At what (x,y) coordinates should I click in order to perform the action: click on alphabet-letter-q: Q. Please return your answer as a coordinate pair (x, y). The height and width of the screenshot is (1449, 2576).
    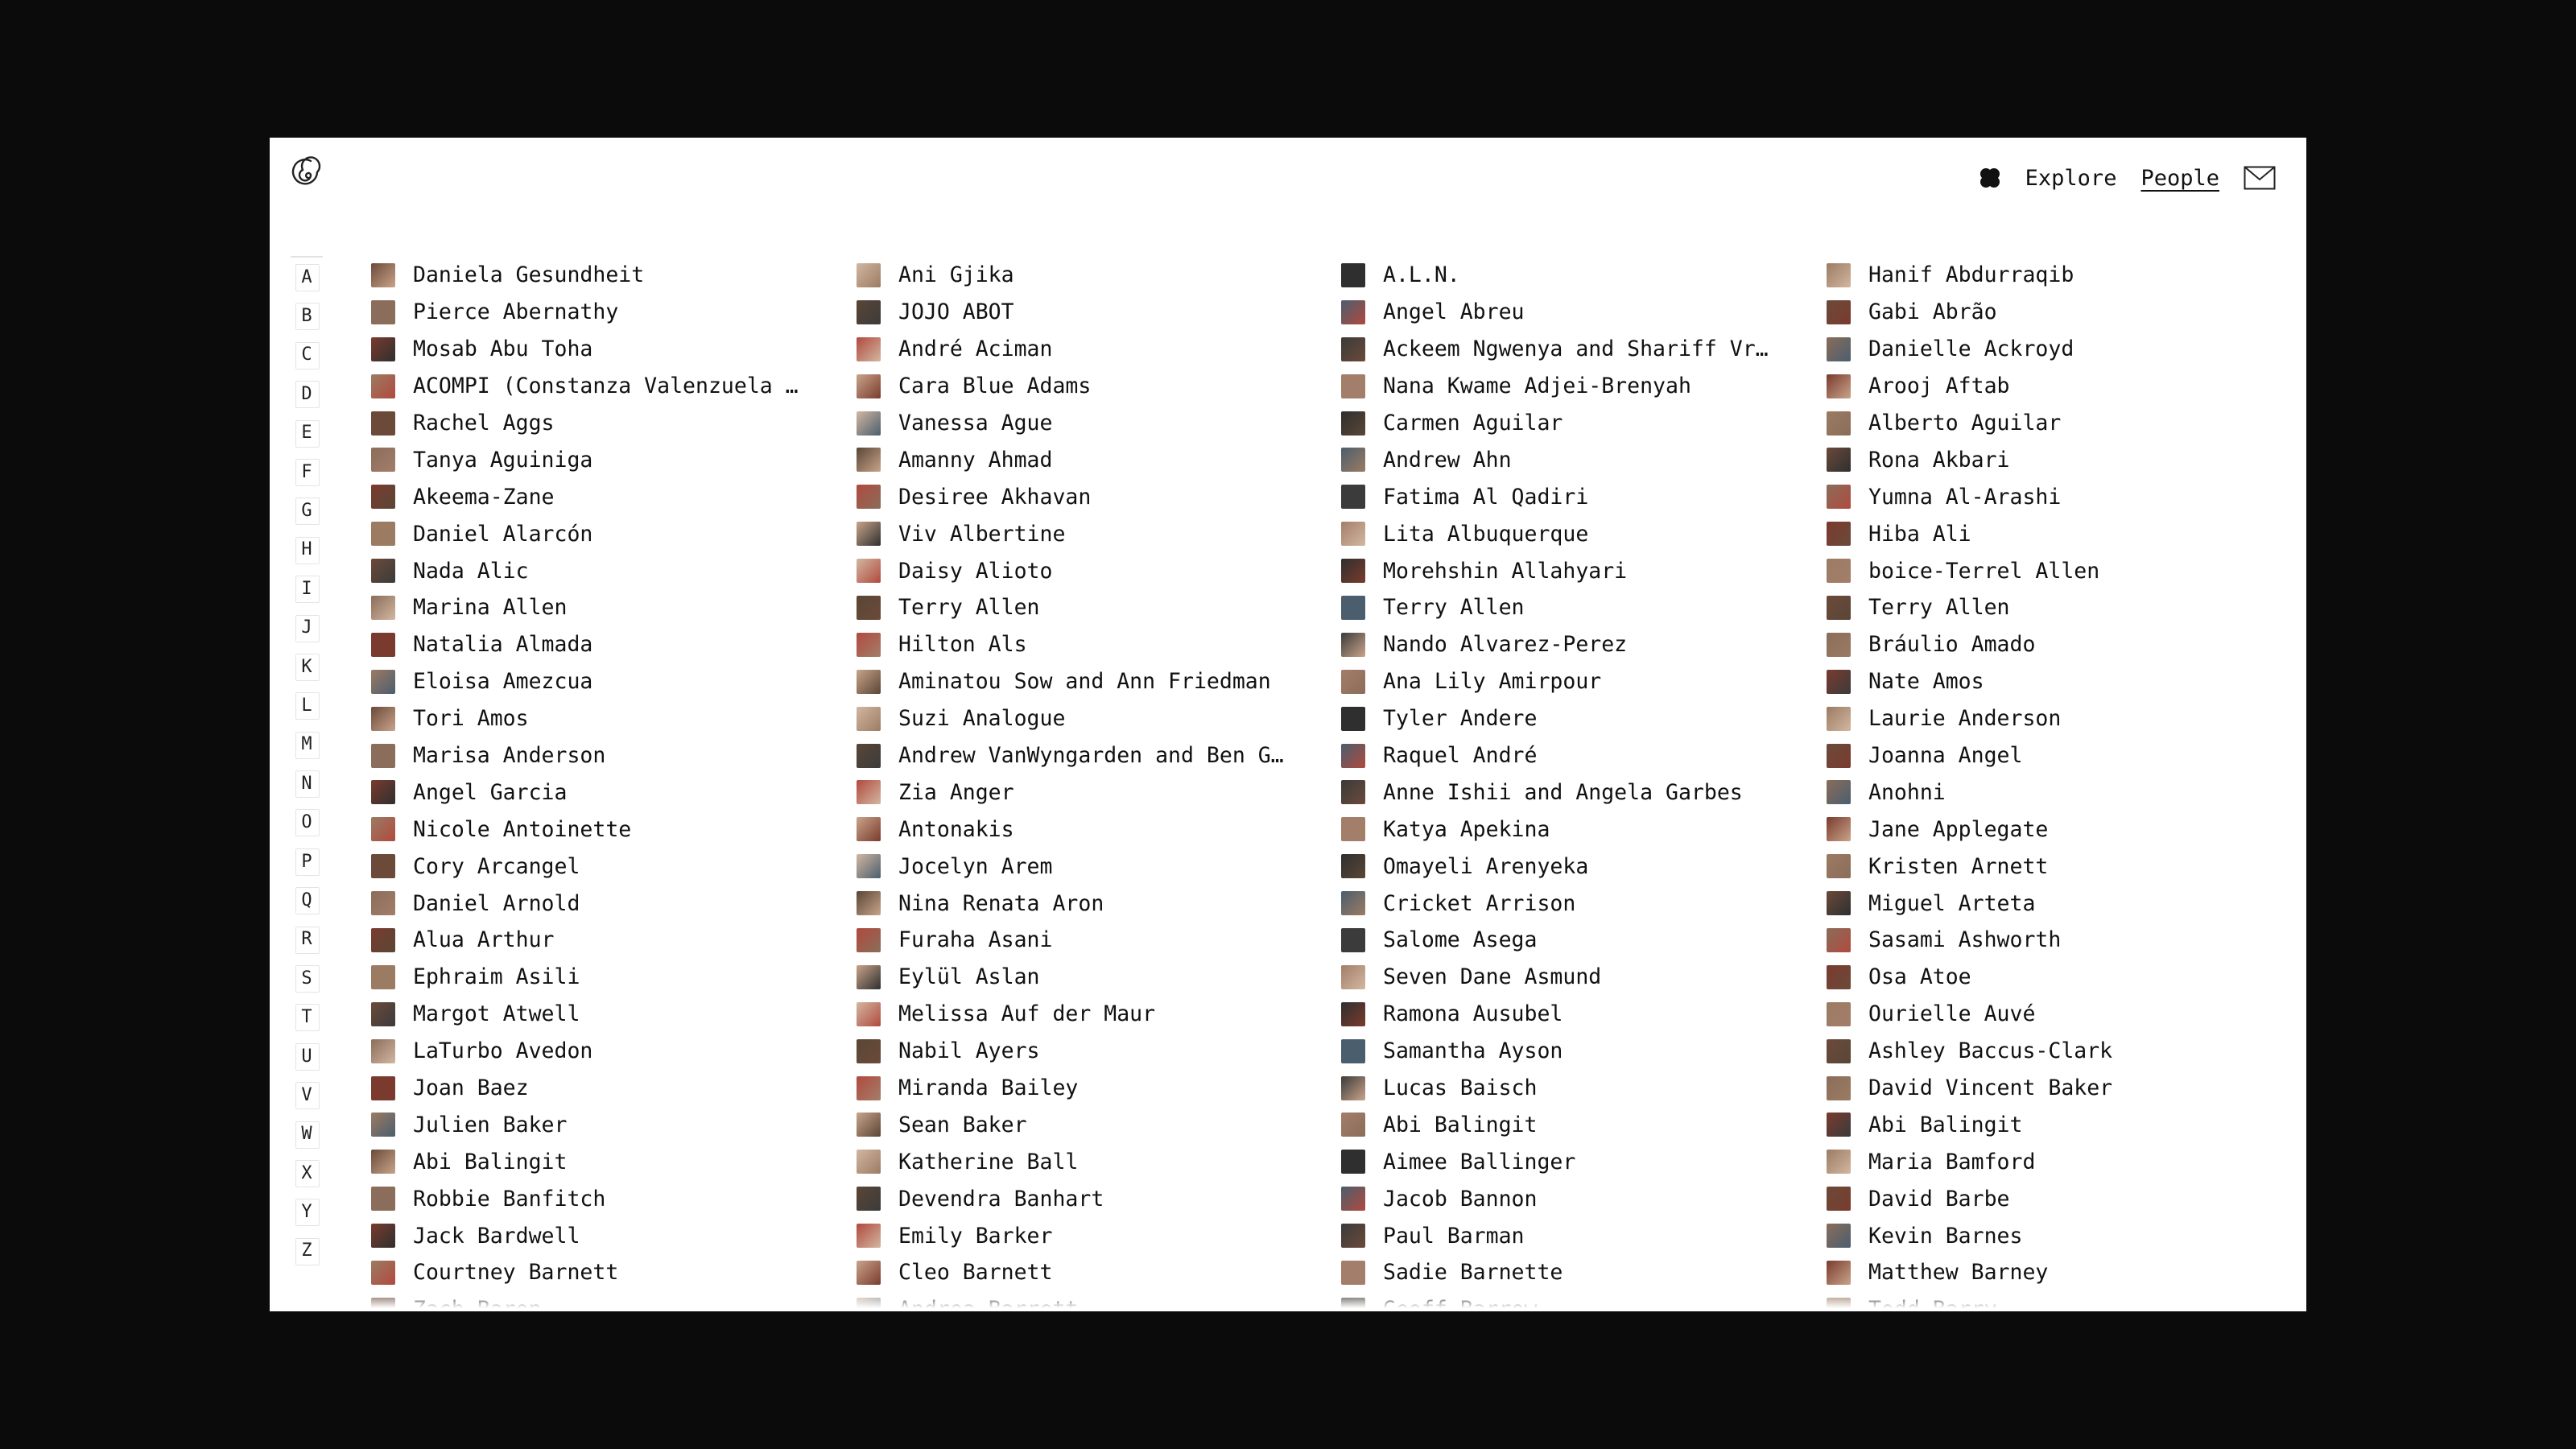
    Looking at the image, I should click on (307, 900).